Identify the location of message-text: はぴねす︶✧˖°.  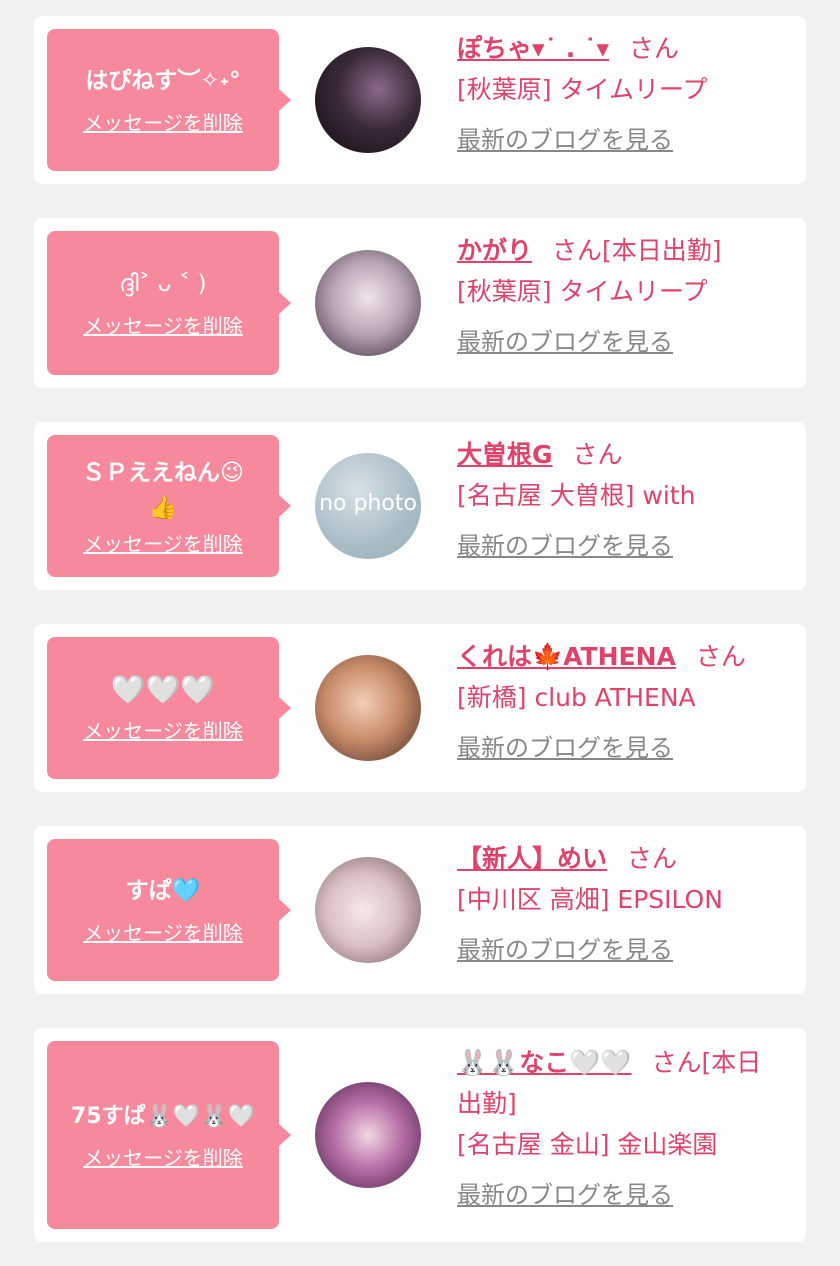
(163, 81).